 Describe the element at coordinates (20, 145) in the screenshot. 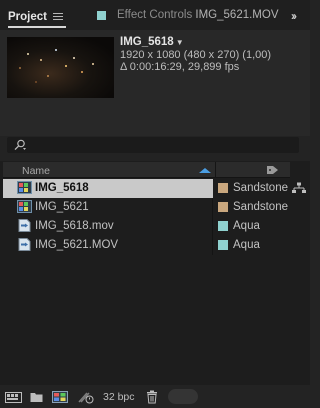

I see `search-icon` at that location.